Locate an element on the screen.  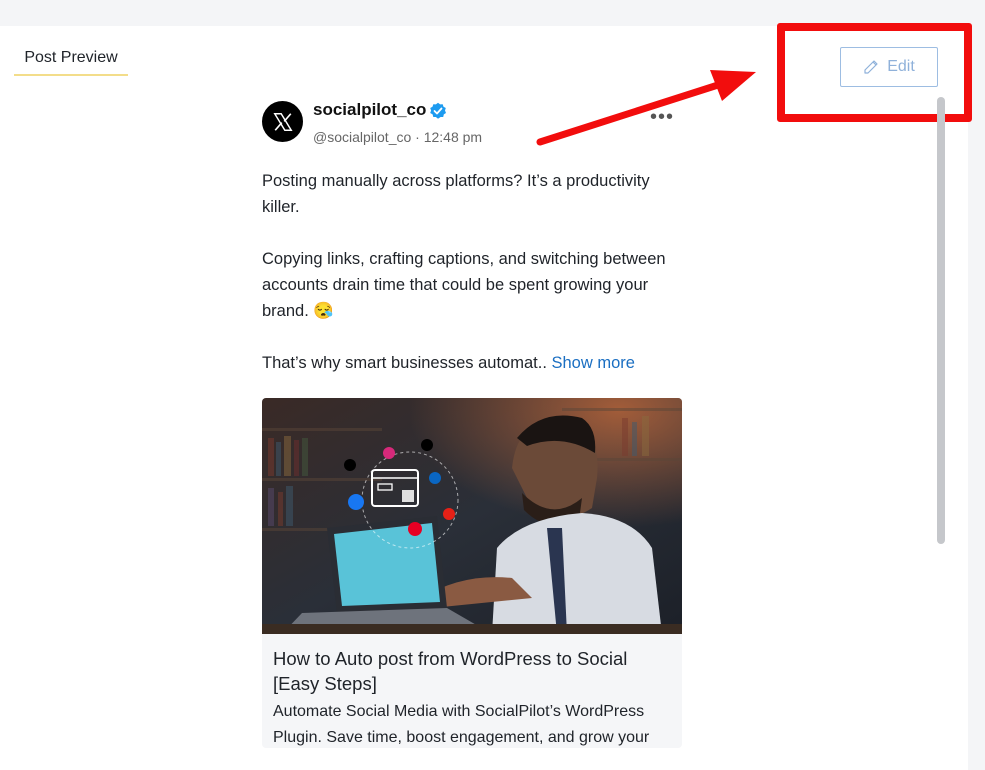
scrollbar is located at coordinates (941, 320).